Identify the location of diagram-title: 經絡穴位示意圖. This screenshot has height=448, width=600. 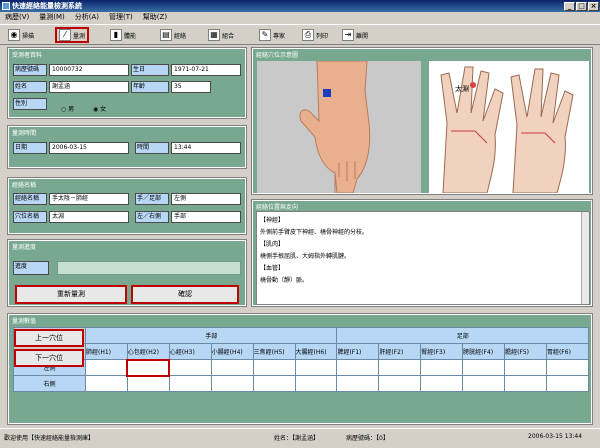
(277, 55).